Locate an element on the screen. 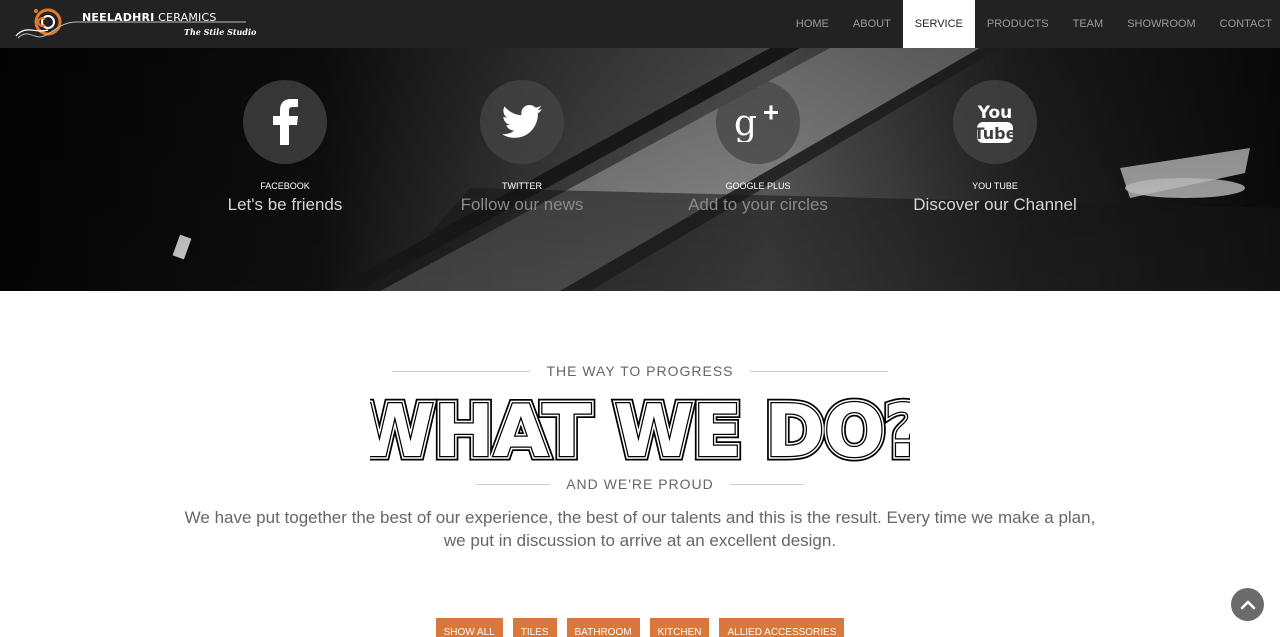 This screenshot has height=637, width=1280. social-name: GOOGLE PLUS is located at coordinates (758, 186).